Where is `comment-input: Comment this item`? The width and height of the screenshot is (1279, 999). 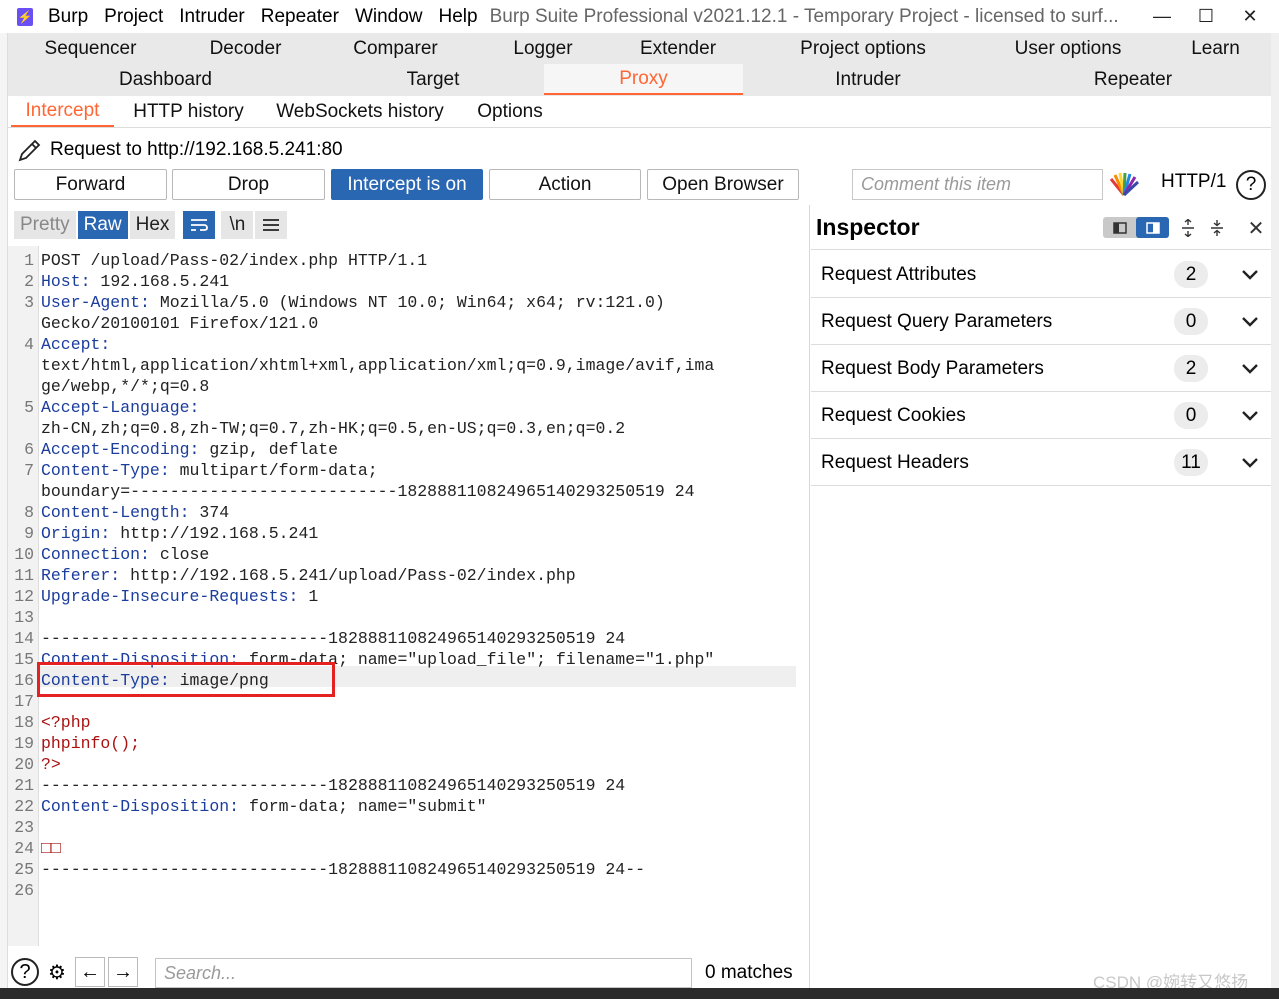
comment-input: Comment this item is located at coordinates (977, 184).